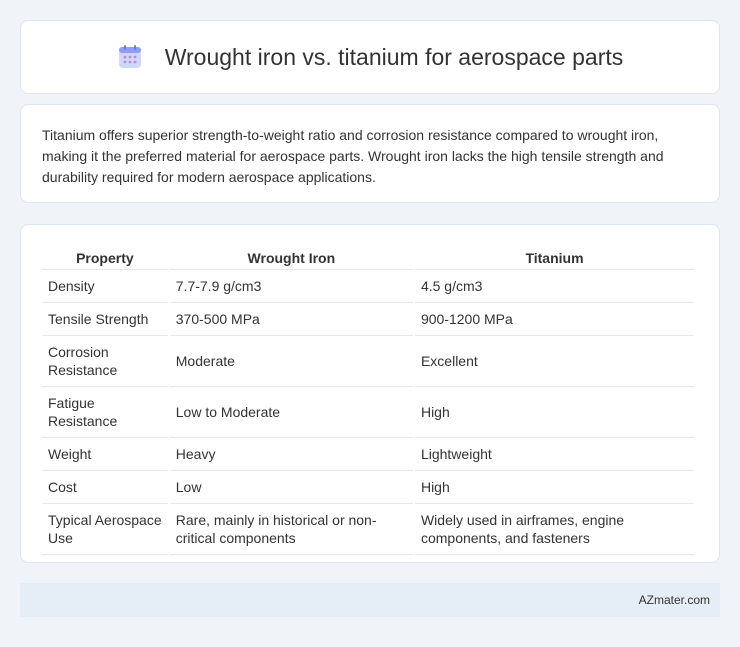 The width and height of the screenshot is (740, 647). Describe the element at coordinates (105, 286) in the screenshot. I see `table-cell: Density` at that location.